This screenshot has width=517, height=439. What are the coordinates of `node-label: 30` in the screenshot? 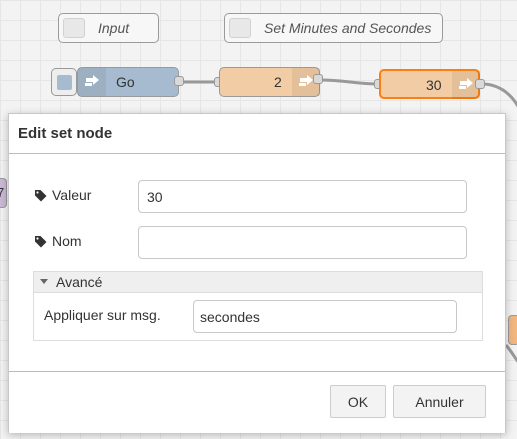 It's located at (434, 85).